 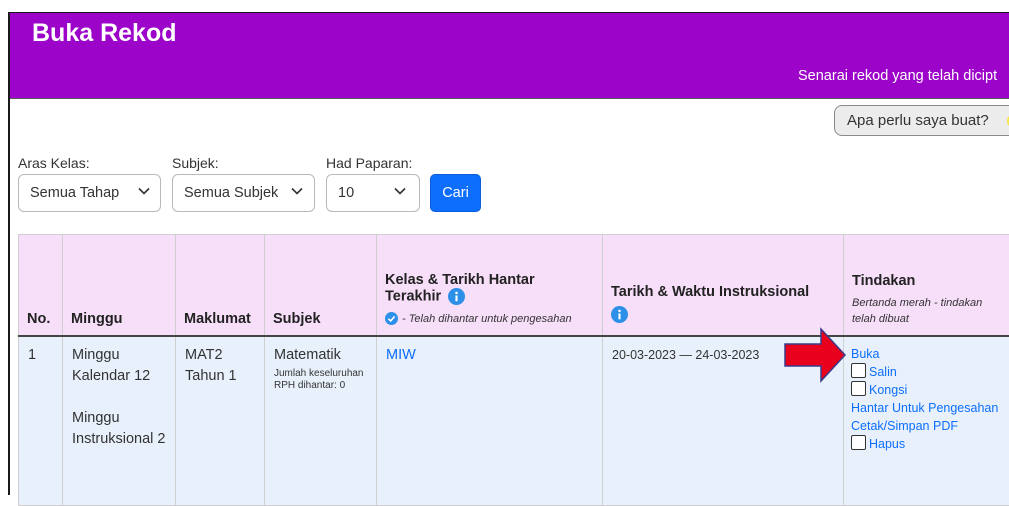 What do you see at coordinates (321, 380) in the screenshot?
I see `subjek-note: Jumlah keseluruhan RPH dihantar: 0` at bounding box center [321, 380].